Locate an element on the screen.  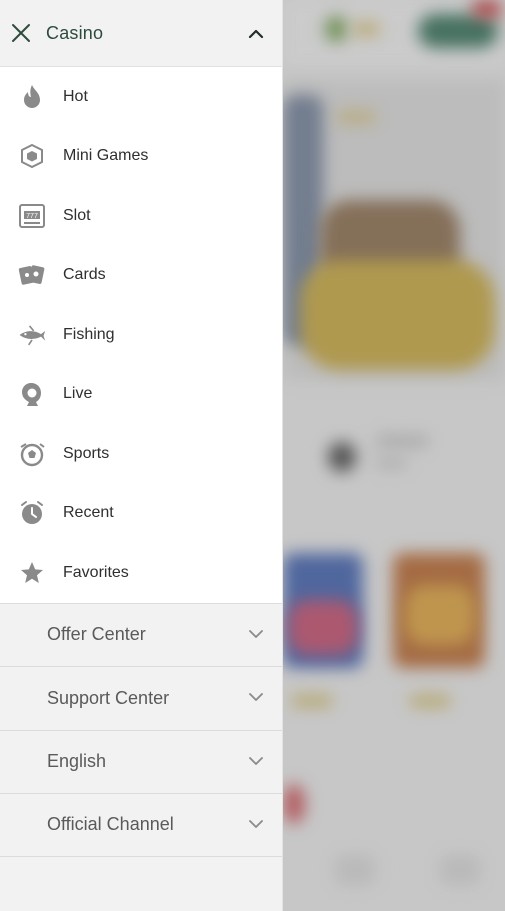
menu-item-favorites: Favorites is located at coordinates (141, 573).